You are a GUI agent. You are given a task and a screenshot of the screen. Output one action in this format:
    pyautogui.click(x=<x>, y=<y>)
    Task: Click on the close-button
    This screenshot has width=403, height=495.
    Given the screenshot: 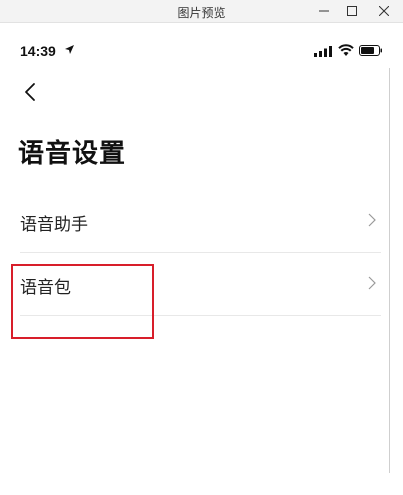 What is the action you would take?
    pyautogui.click(x=384, y=11)
    